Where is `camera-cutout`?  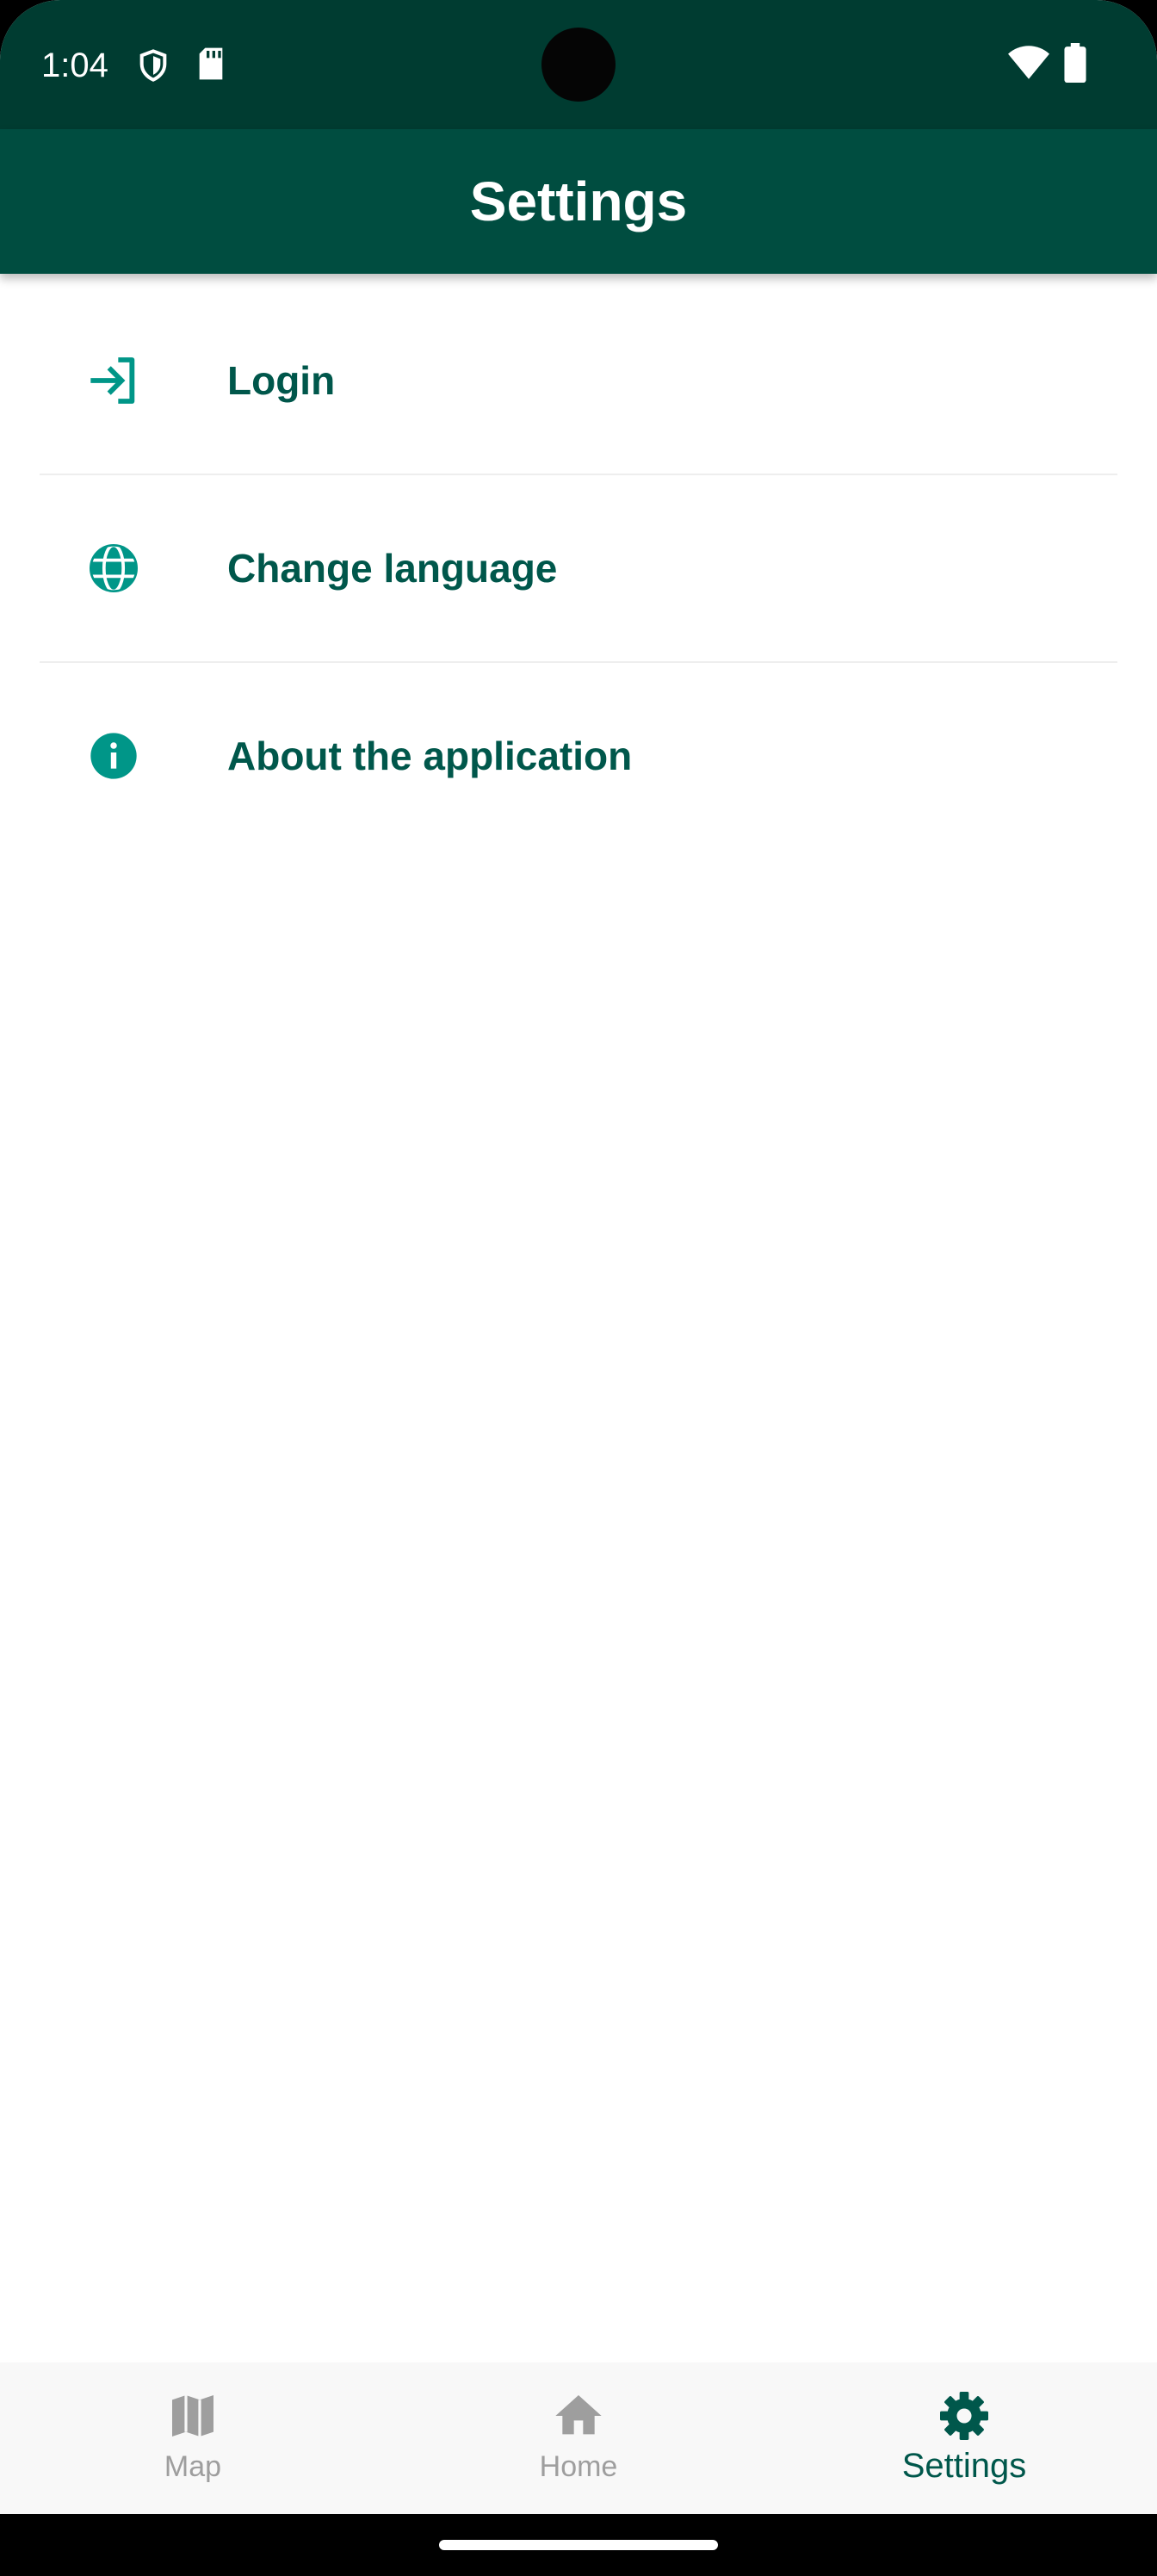
camera-cutout is located at coordinates (579, 65).